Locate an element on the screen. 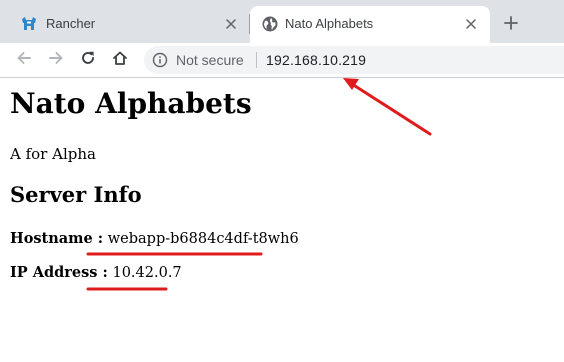 This screenshot has width=564, height=362. new-tab-button is located at coordinates (511, 24).